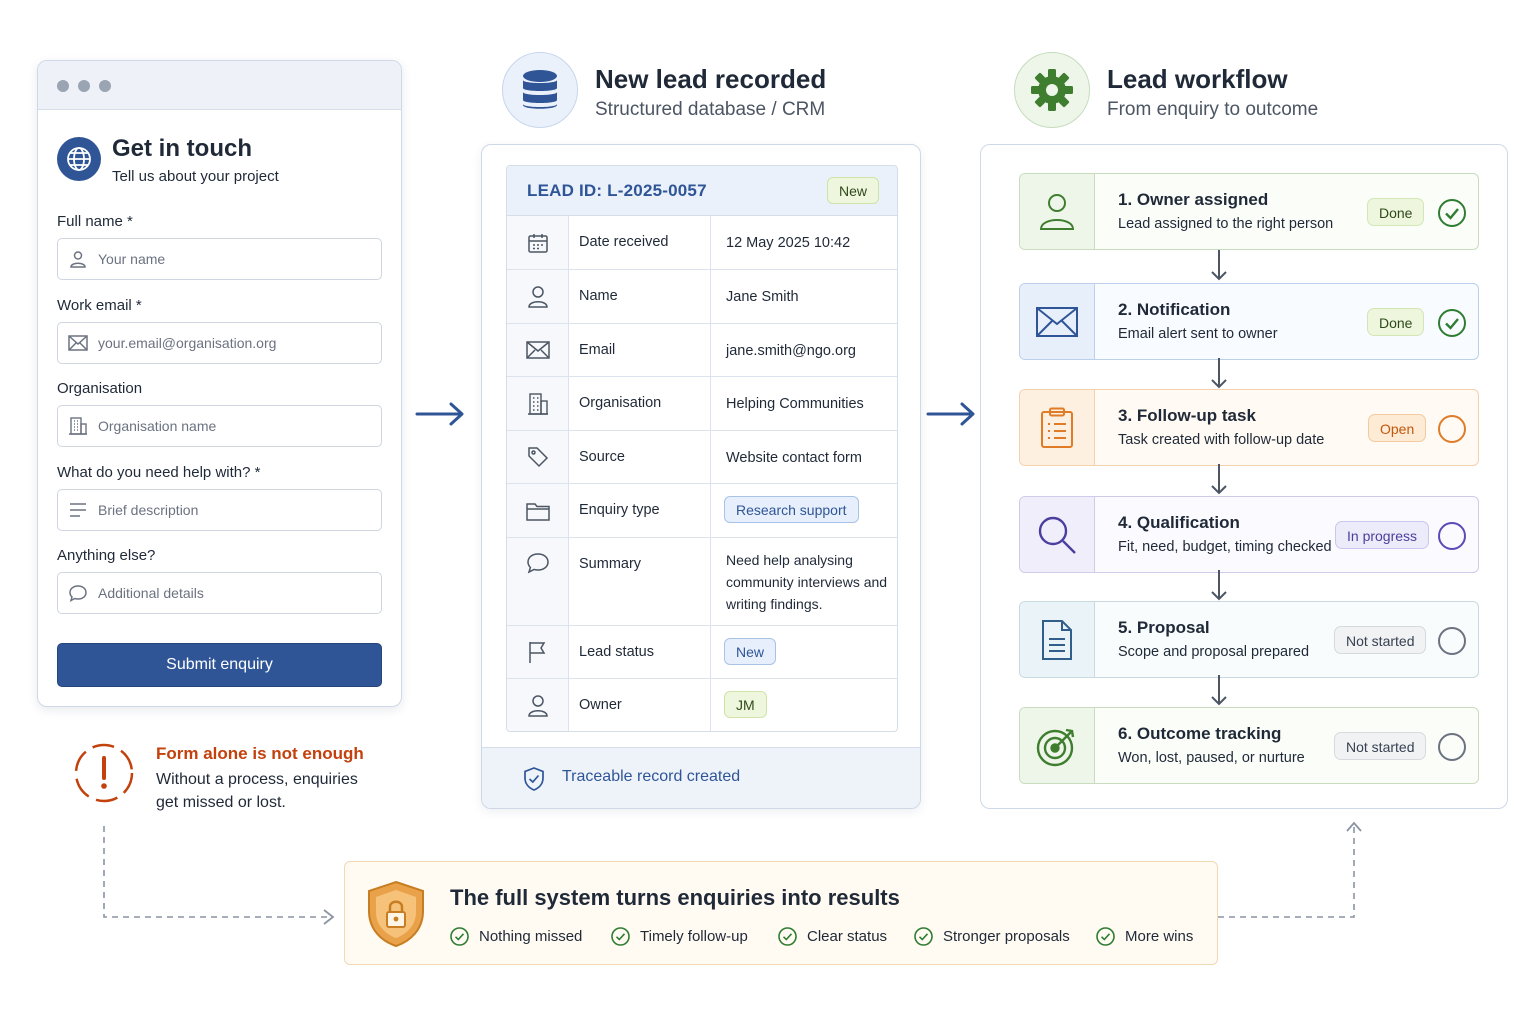  Describe the element at coordinates (610, 564) in the screenshot. I see `row-label: Summary` at that location.